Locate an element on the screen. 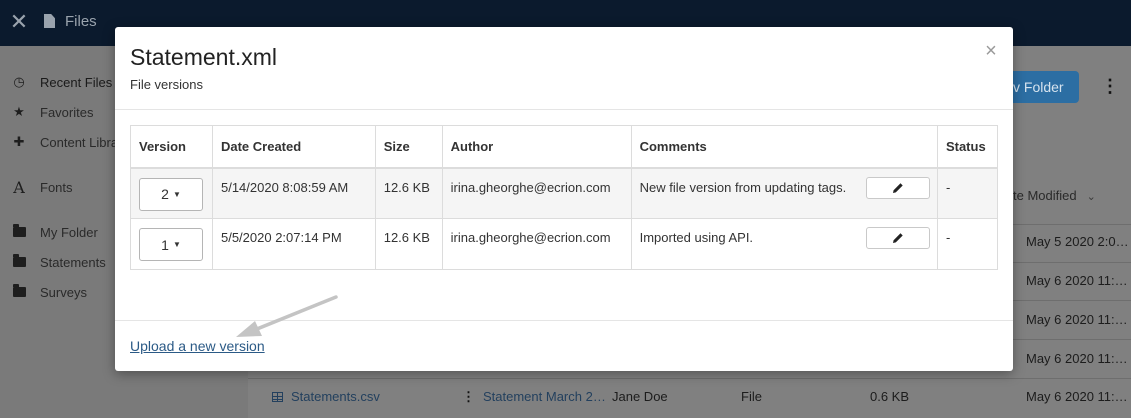 This screenshot has height=418, width=1131. sidebar-item-label: Surveys is located at coordinates (63, 292).